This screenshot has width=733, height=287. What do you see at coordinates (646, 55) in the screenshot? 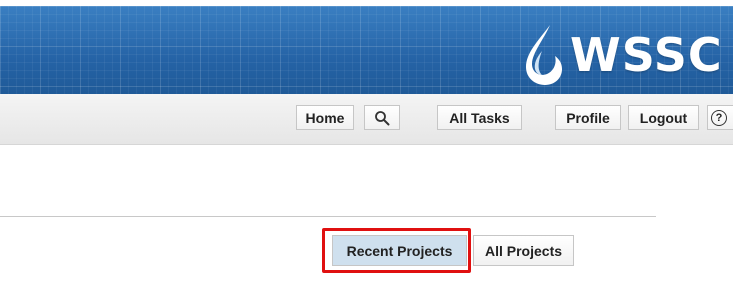
I see `logo-text: WSSC` at bounding box center [646, 55].